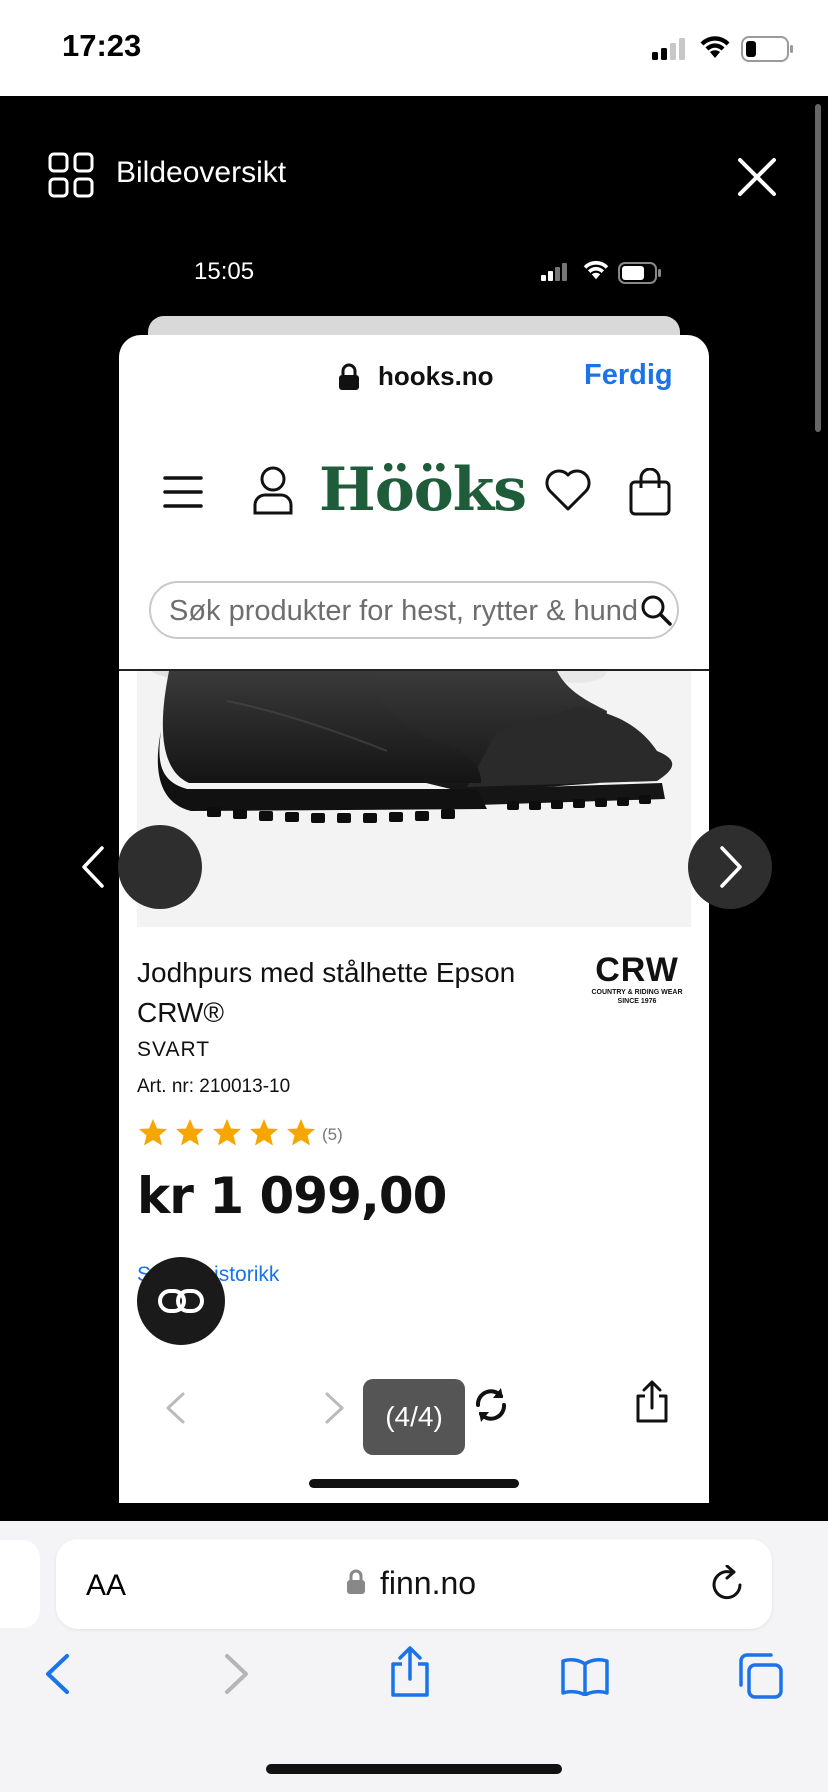 This screenshot has width=828, height=1792. I want to click on status-time: 17:23, so click(102, 45).